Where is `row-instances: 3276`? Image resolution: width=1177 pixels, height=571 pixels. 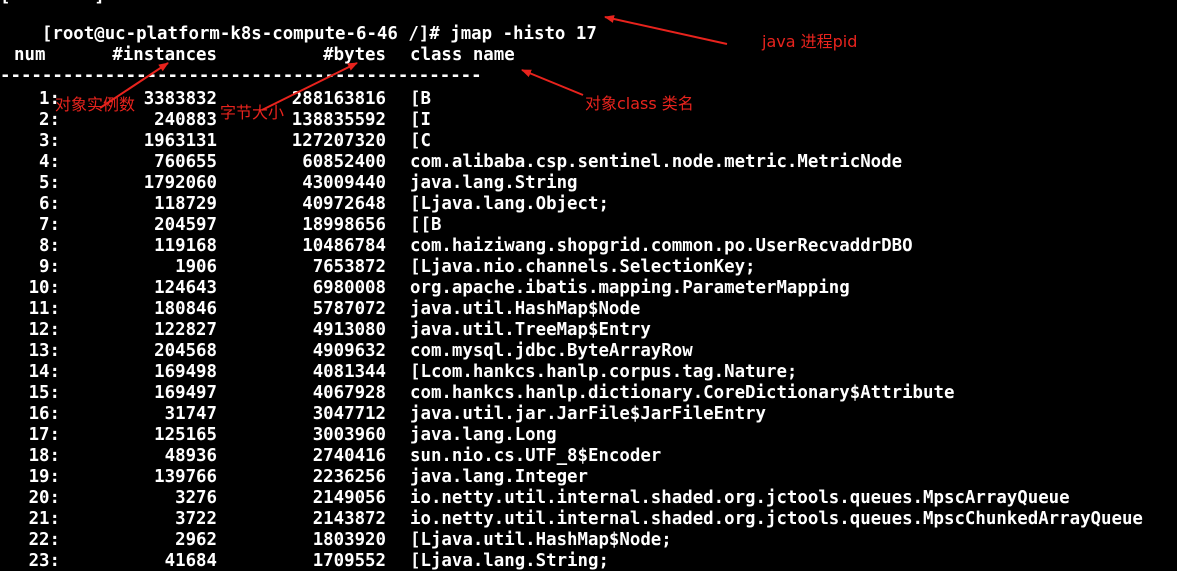 row-instances: 3276 is located at coordinates (196, 498).